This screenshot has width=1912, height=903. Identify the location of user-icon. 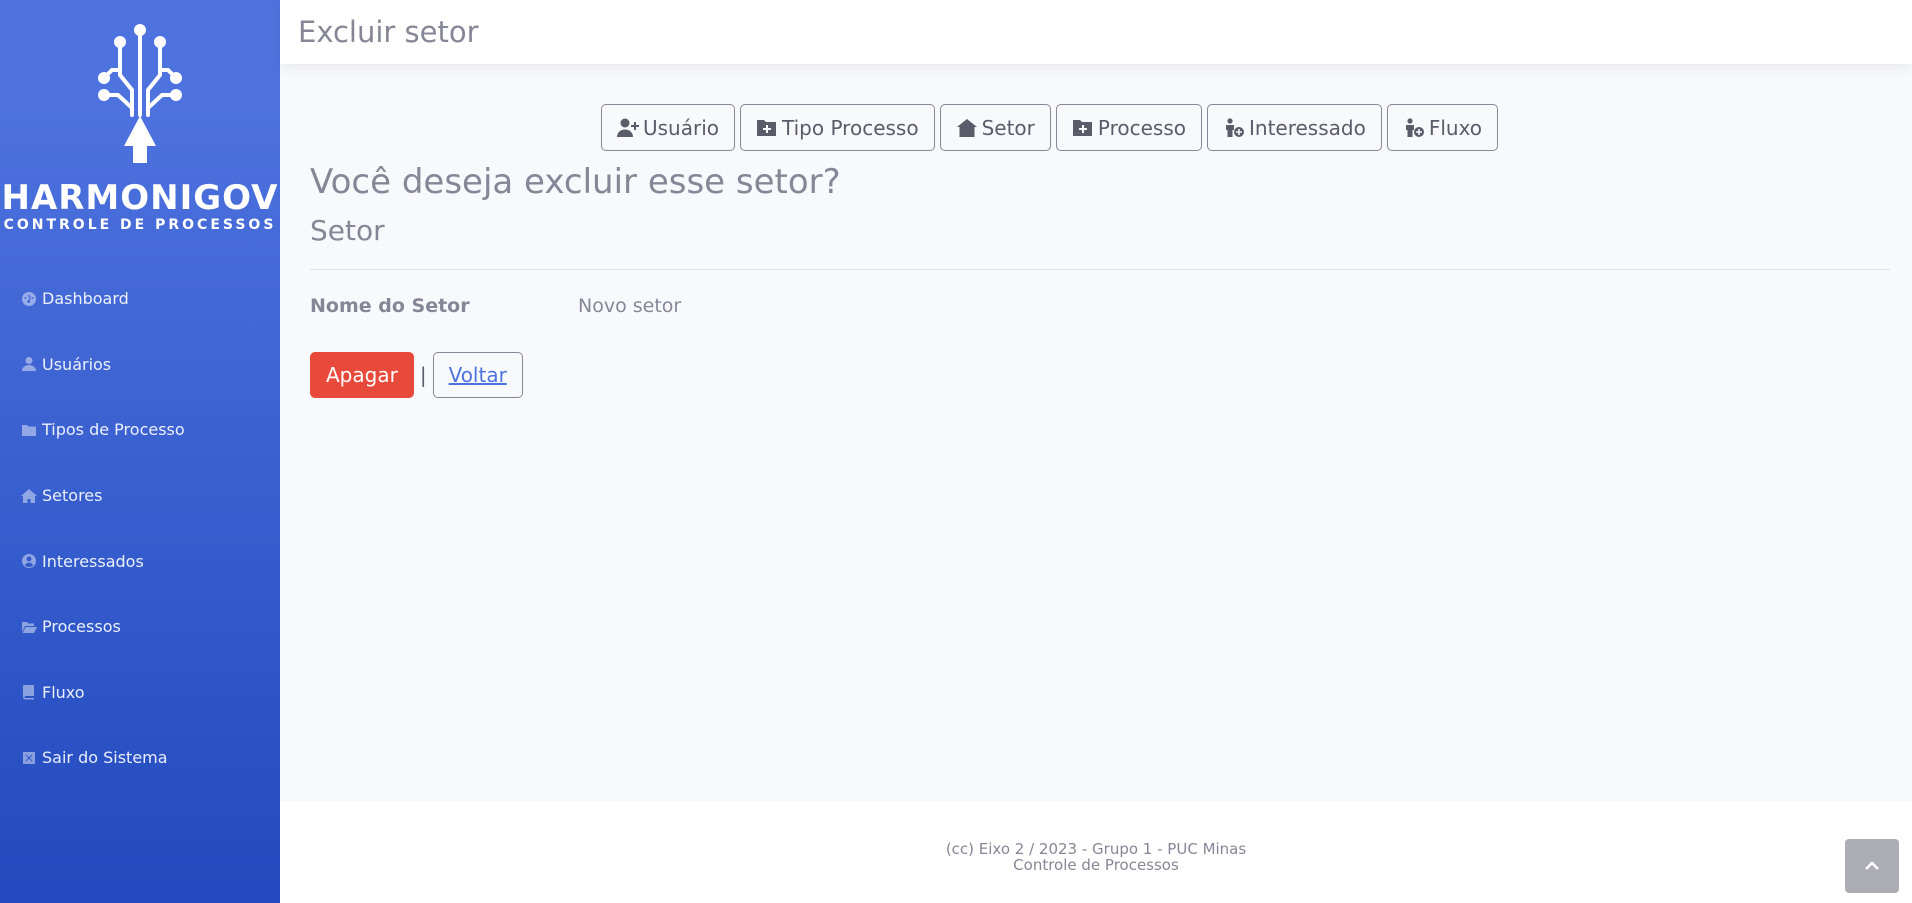
(29, 364).